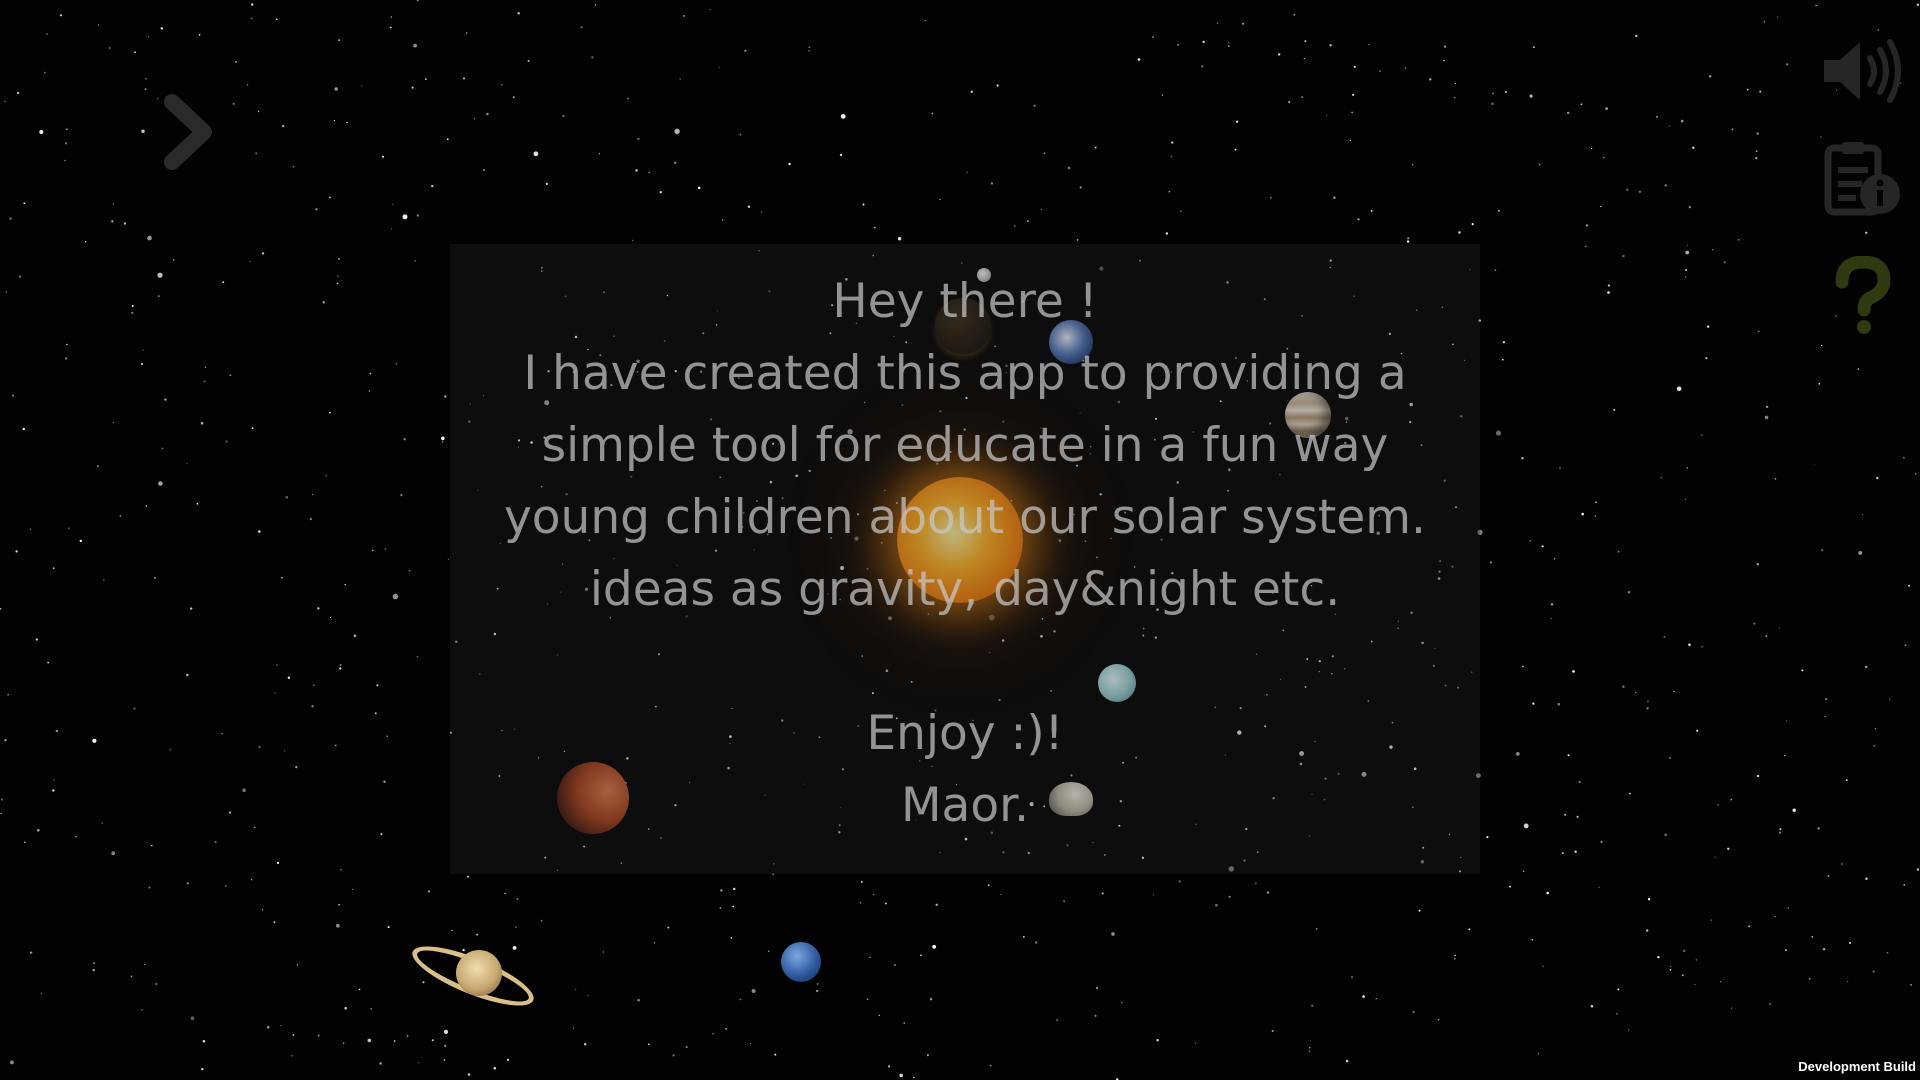 This screenshot has width=1920, height=1080. Describe the element at coordinates (1863, 296) in the screenshot. I see `help-button` at that location.